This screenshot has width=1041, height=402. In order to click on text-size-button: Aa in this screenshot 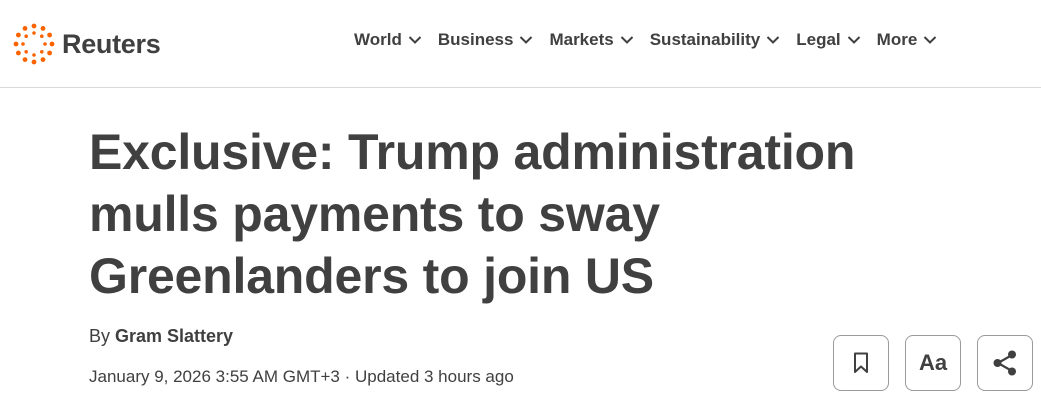, I will do `click(933, 363)`.